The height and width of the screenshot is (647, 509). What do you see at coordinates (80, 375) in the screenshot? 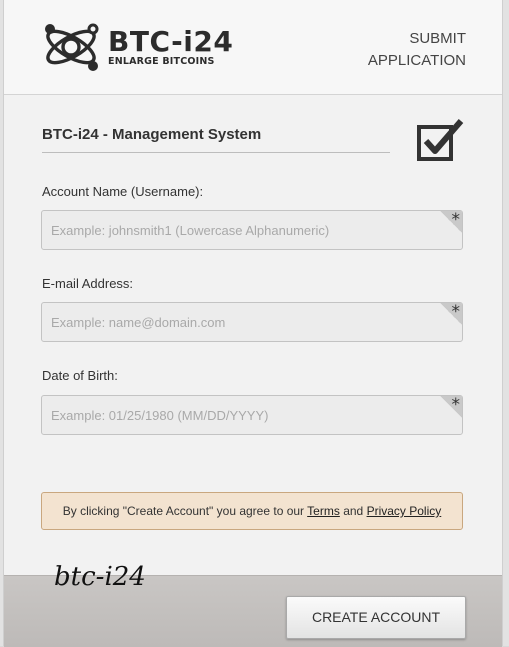
I see `dob-label: Date of Birth:` at bounding box center [80, 375].